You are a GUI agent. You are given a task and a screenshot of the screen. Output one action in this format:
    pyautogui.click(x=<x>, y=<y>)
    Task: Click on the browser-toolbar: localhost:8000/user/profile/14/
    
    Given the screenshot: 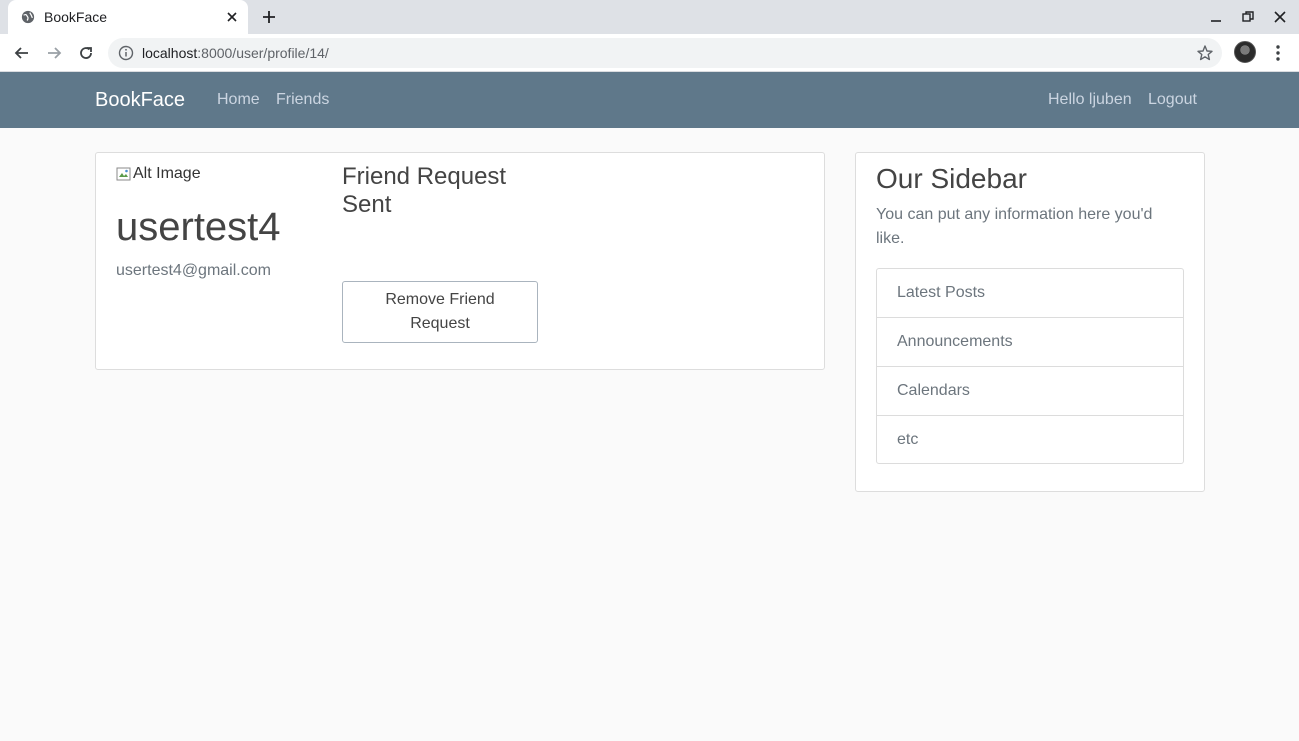 What is the action you would take?
    pyautogui.click(x=649, y=53)
    